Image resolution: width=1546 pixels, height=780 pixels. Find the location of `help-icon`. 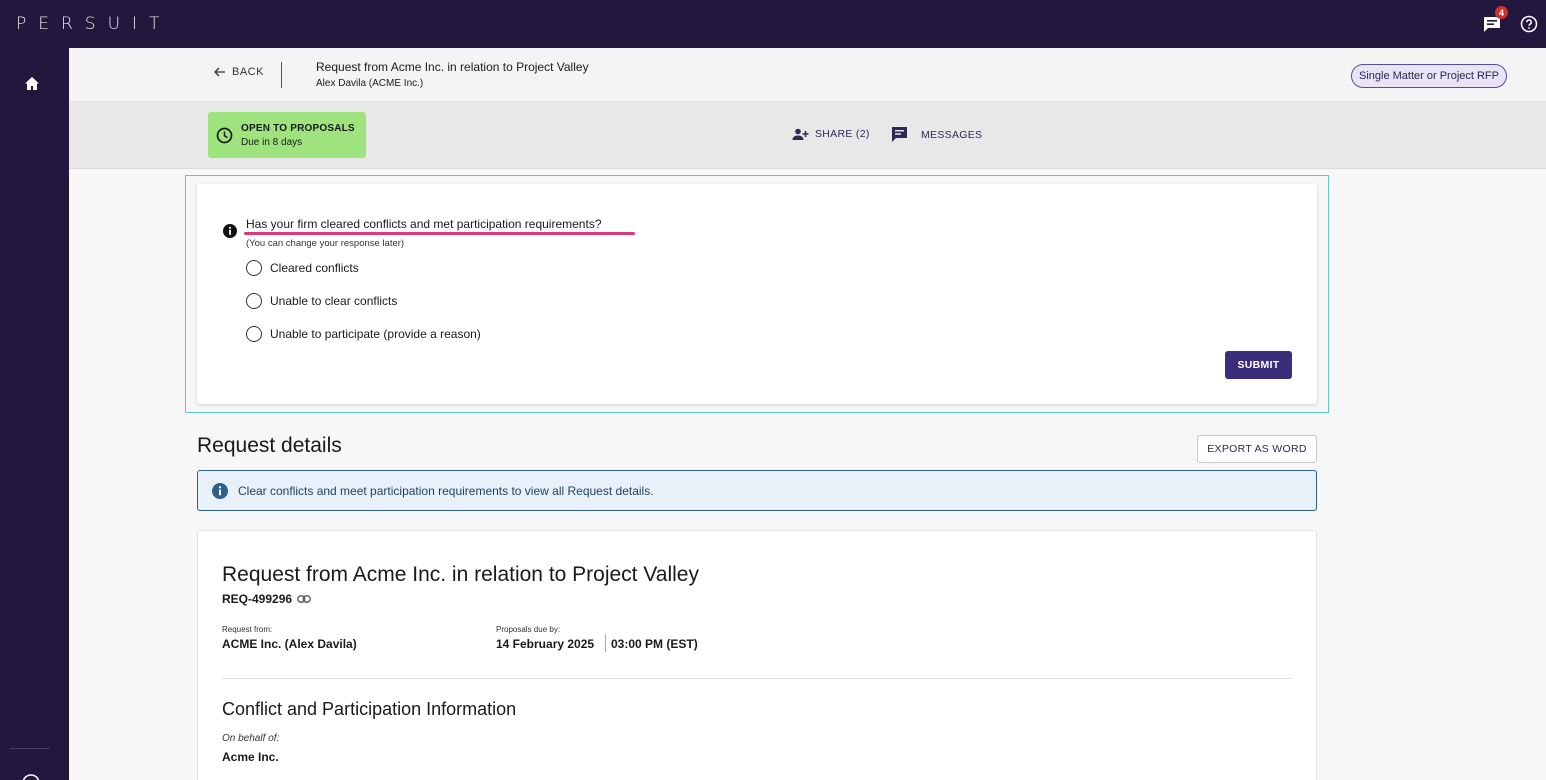

help-icon is located at coordinates (1529, 24).